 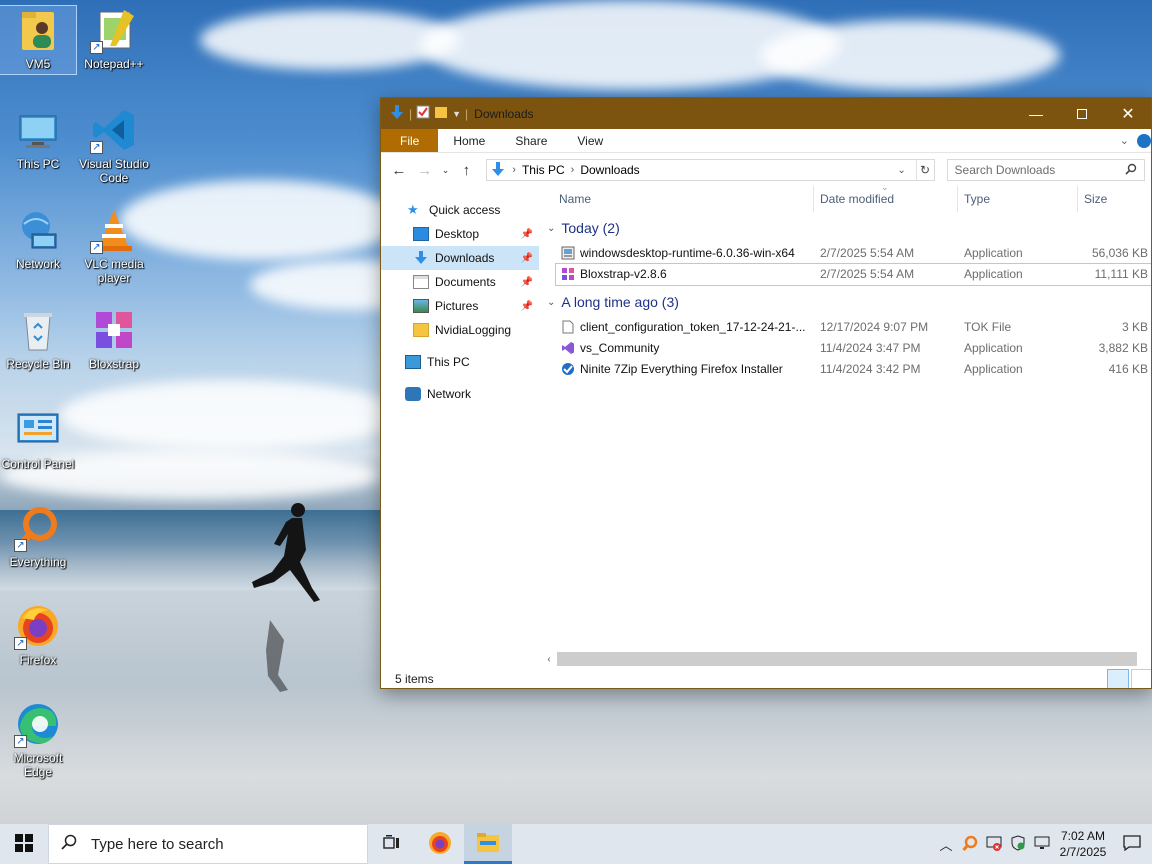 What do you see at coordinates (620, 302) in the screenshot?
I see `group-label: A long time ago (3)` at bounding box center [620, 302].